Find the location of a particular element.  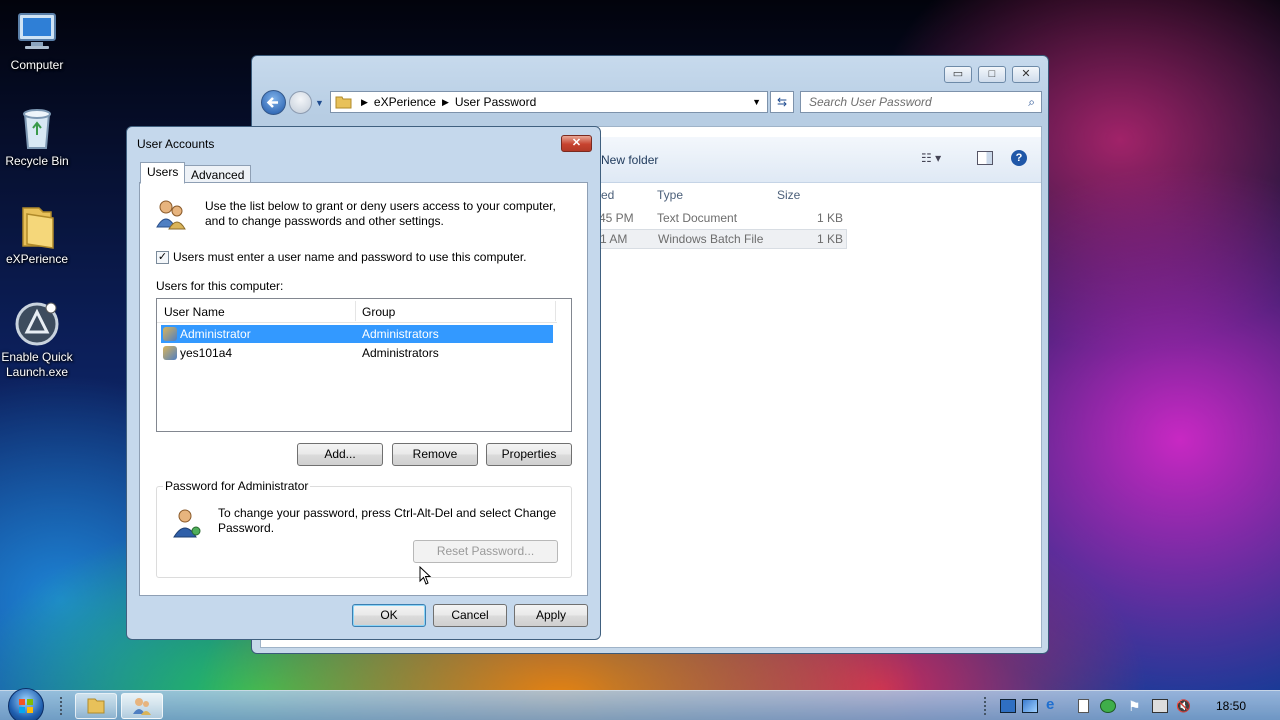

users-list-label: Users for this computer: is located at coordinates (220, 286).